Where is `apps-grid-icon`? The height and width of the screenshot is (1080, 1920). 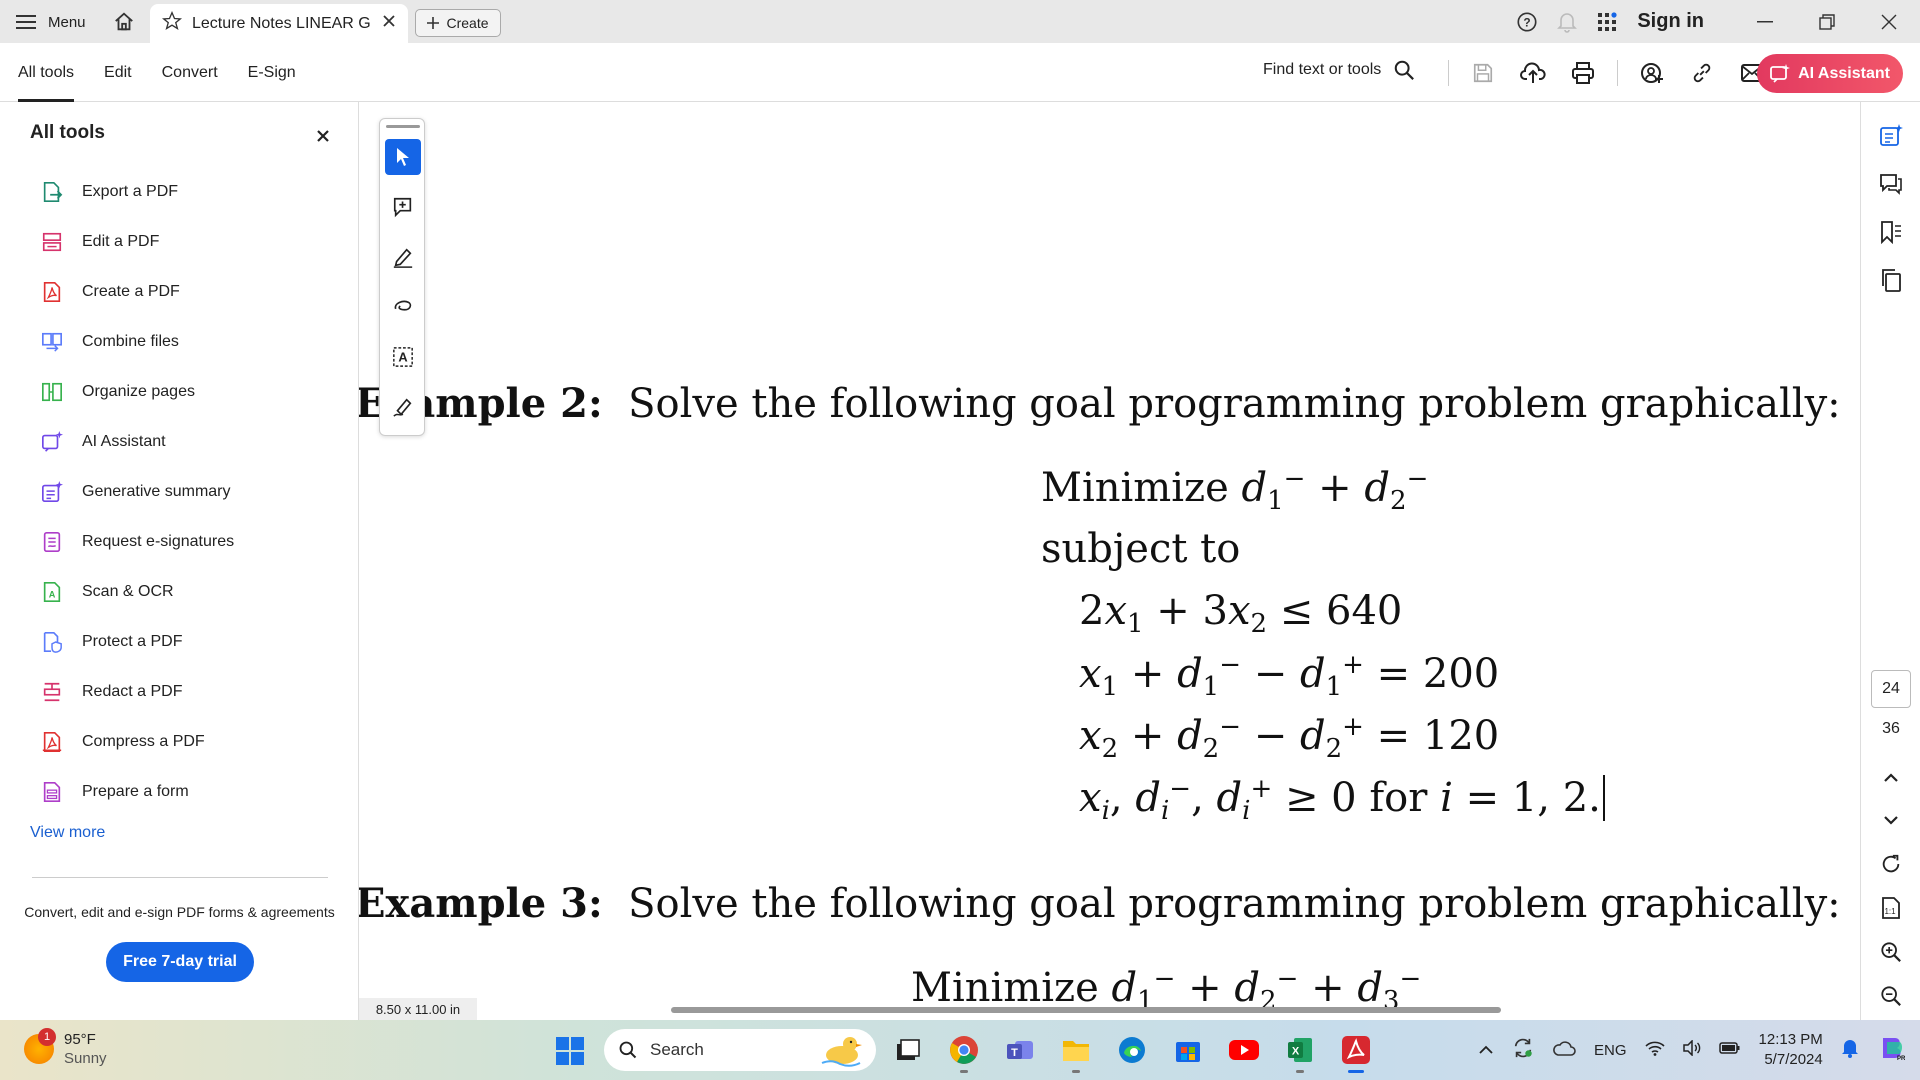 apps-grid-icon is located at coordinates (1607, 21).